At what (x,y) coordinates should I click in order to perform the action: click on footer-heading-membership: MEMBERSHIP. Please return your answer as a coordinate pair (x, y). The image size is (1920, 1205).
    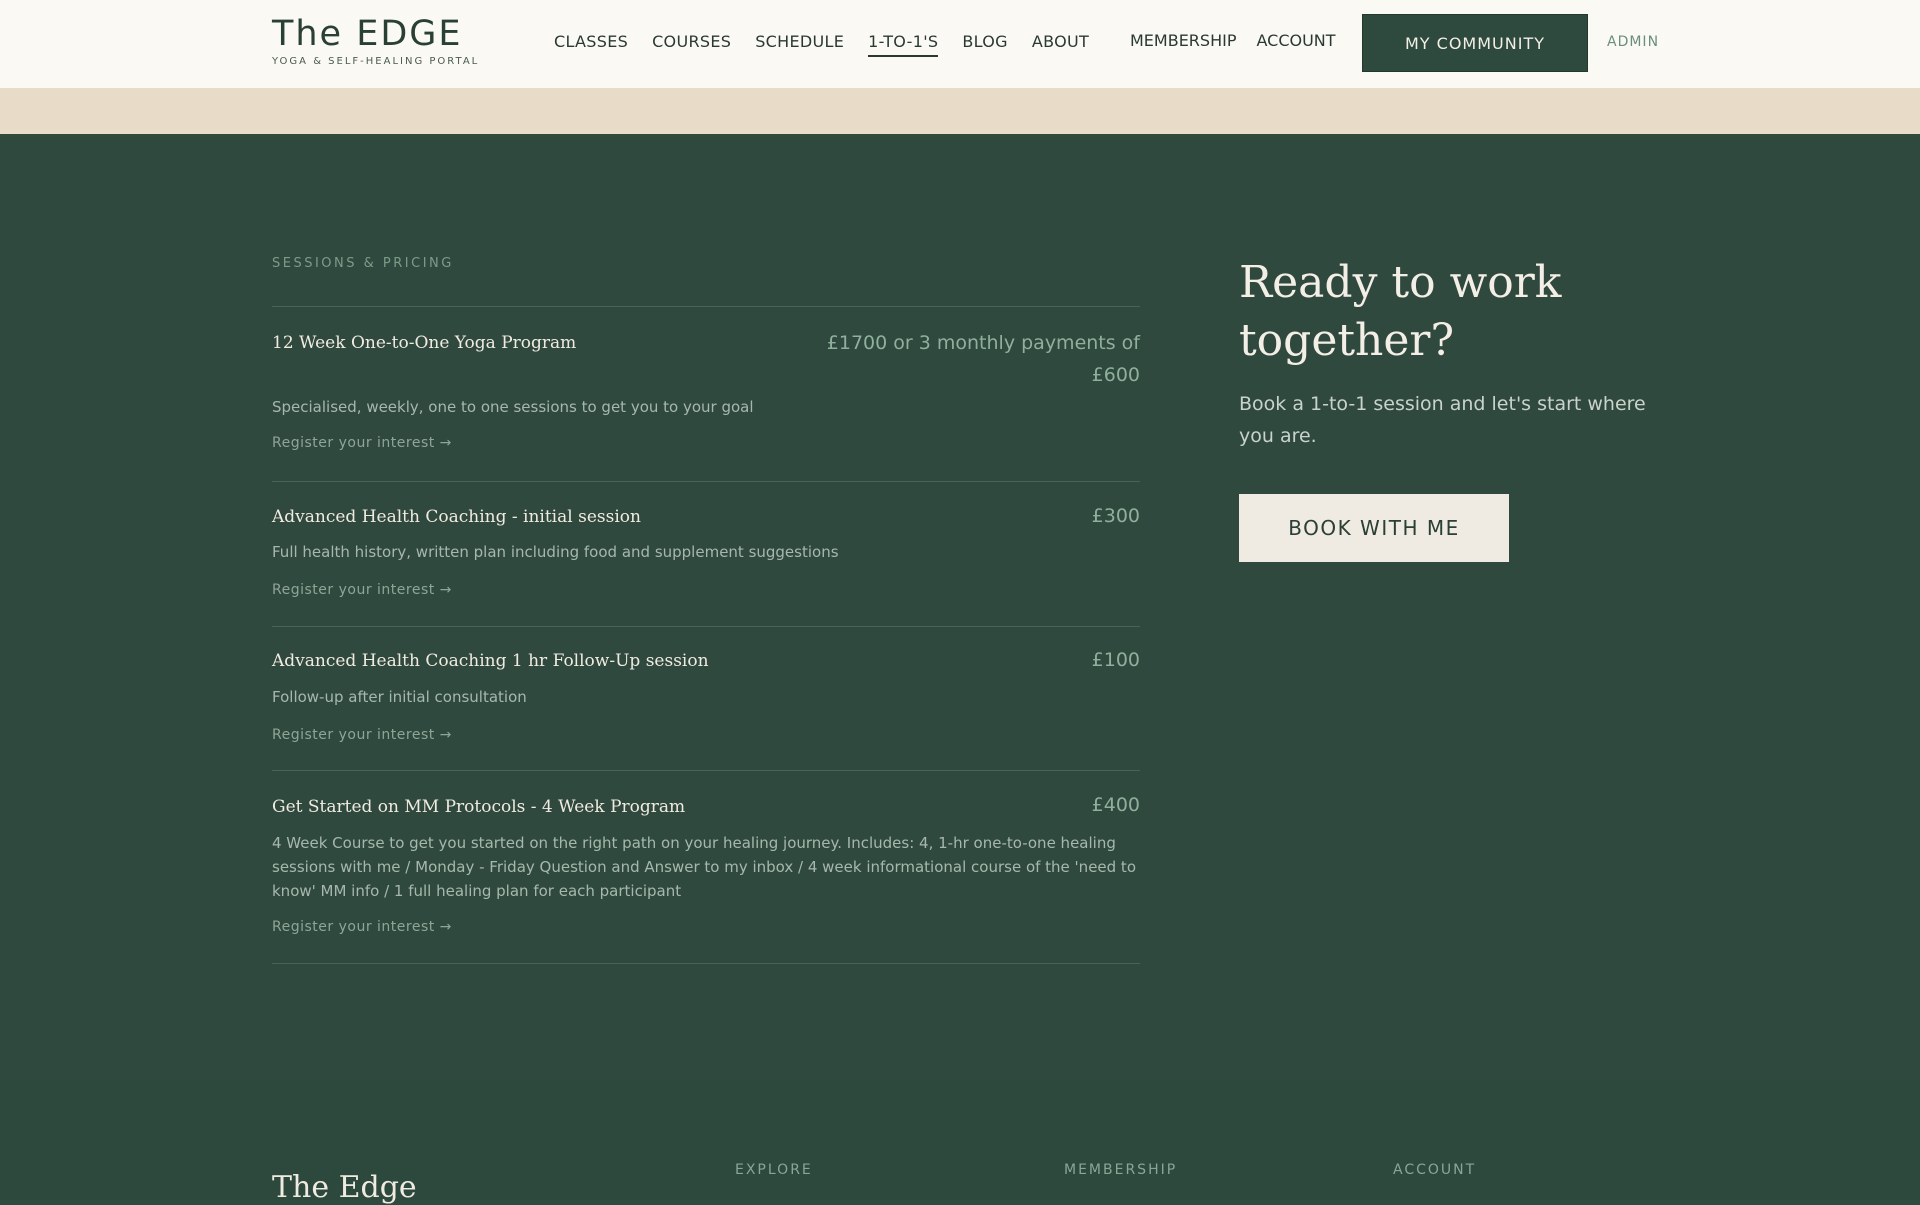
    Looking at the image, I should click on (1121, 1170).